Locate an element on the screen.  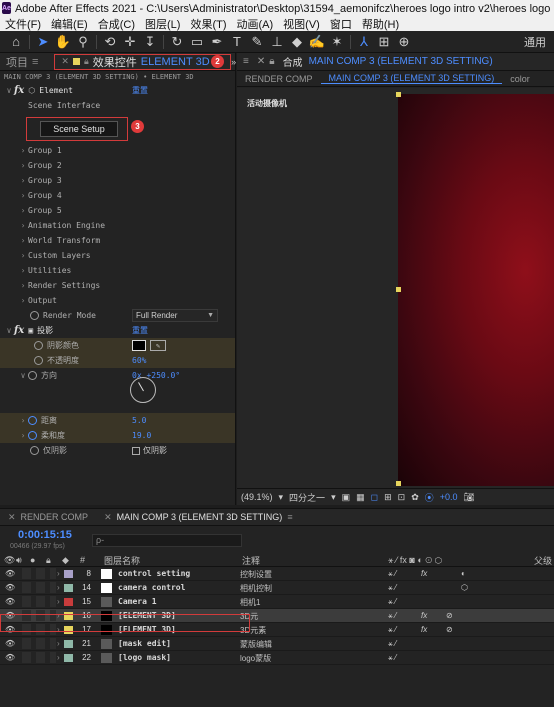
menu-animation: 动画(A) is located at coordinates (255, 24).